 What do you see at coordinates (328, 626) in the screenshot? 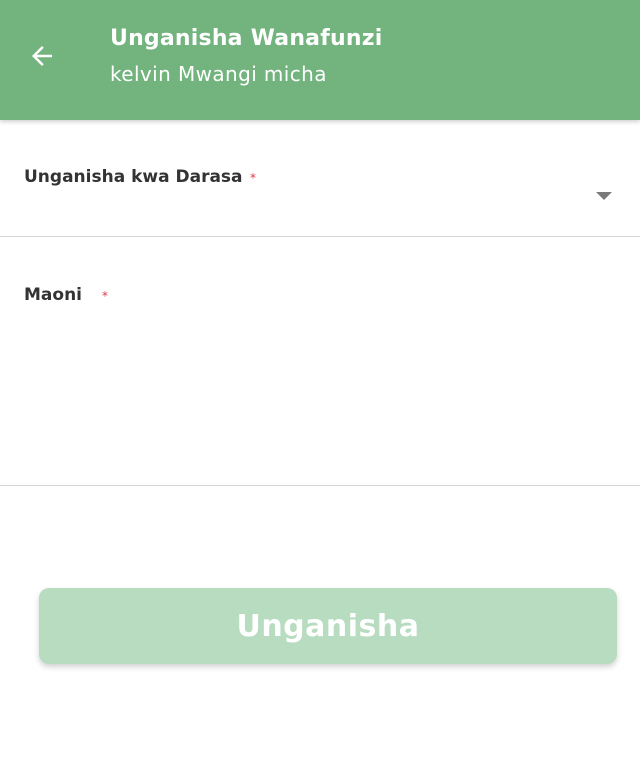
I see `submit-button: Unganisha` at bounding box center [328, 626].